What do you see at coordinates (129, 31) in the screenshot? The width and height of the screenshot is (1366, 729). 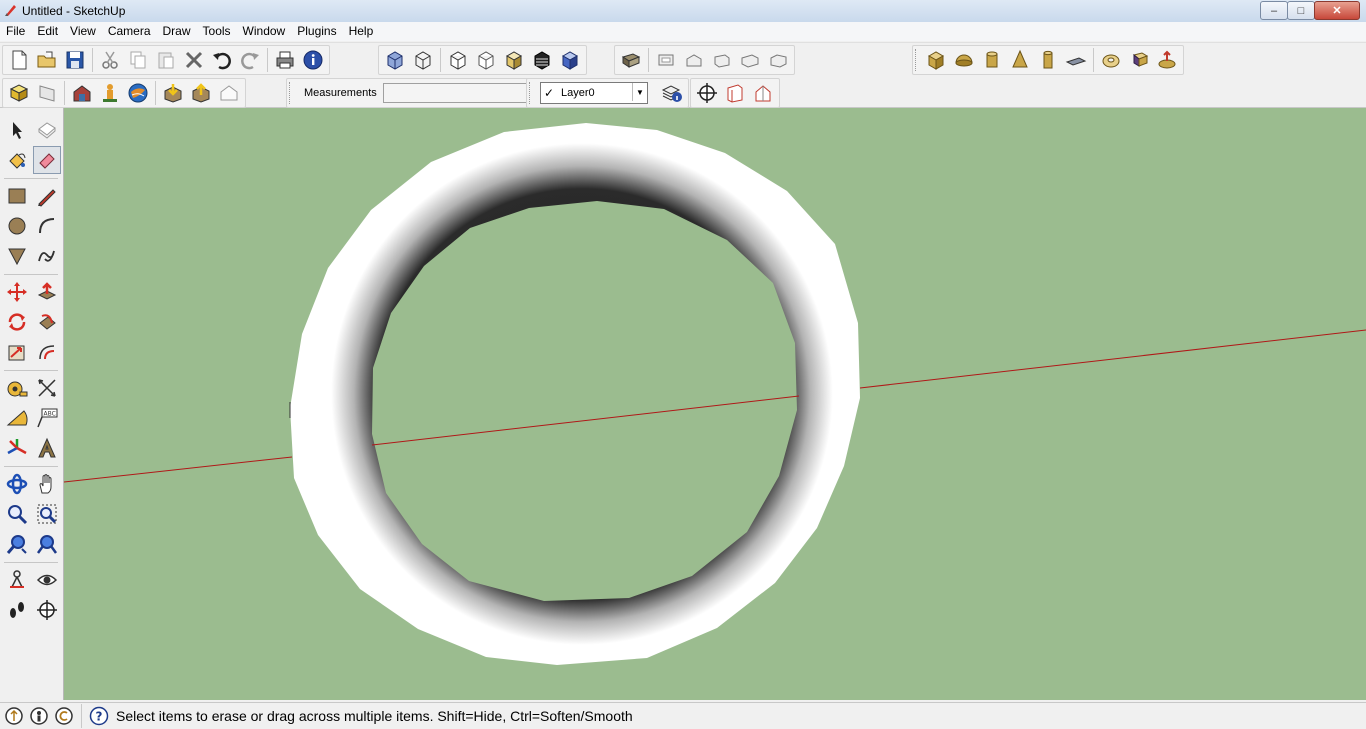 I see `menu-camera: Camera` at bounding box center [129, 31].